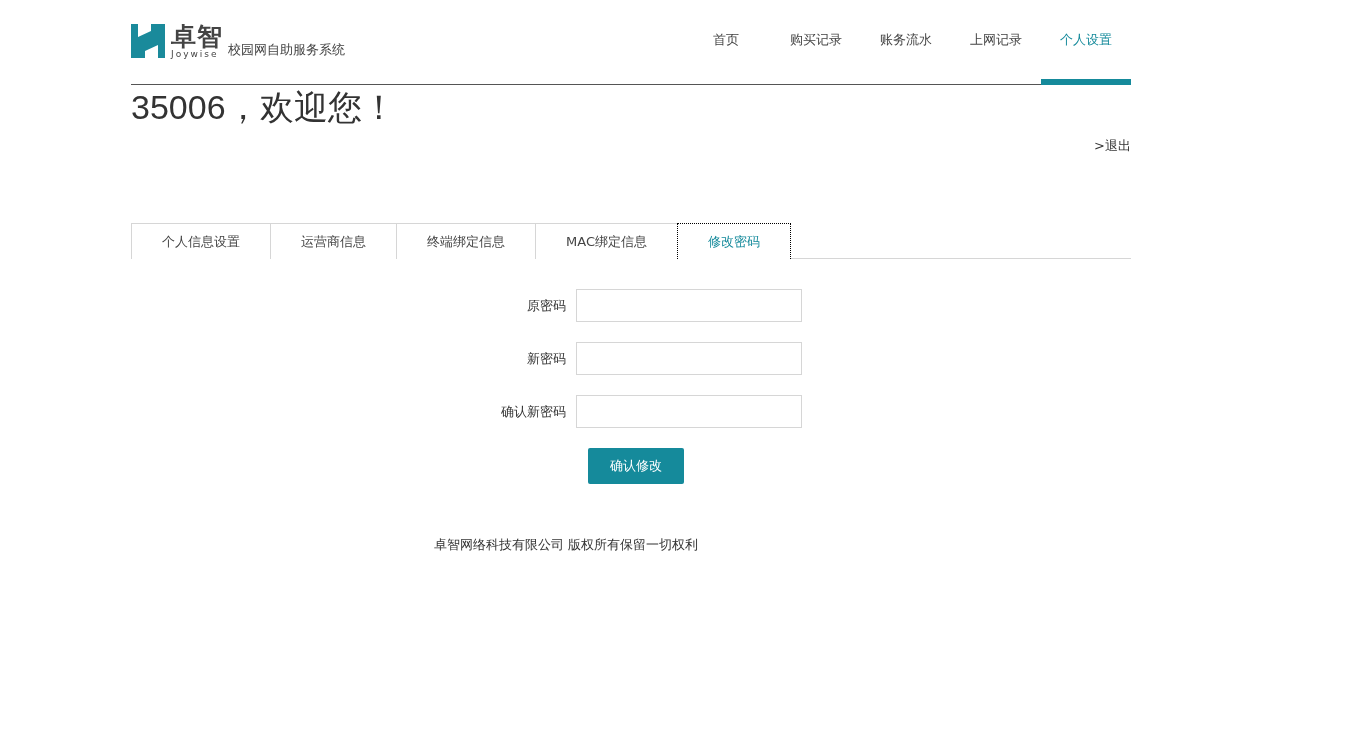  What do you see at coordinates (200, 241) in the screenshot?
I see `tab: 个人信息设置` at bounding box center [200, 241].